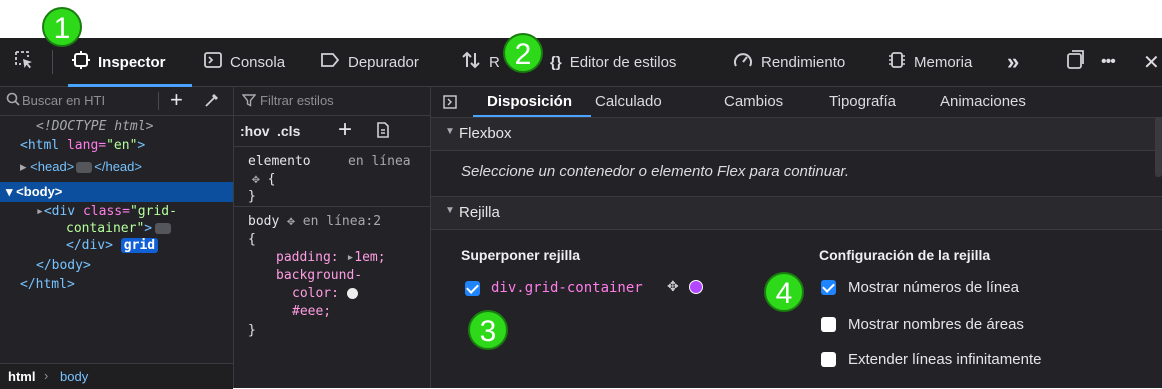  Describe the element at coordinates (176, 100) in the screenshot. I see `add-node-button: +` at that location.